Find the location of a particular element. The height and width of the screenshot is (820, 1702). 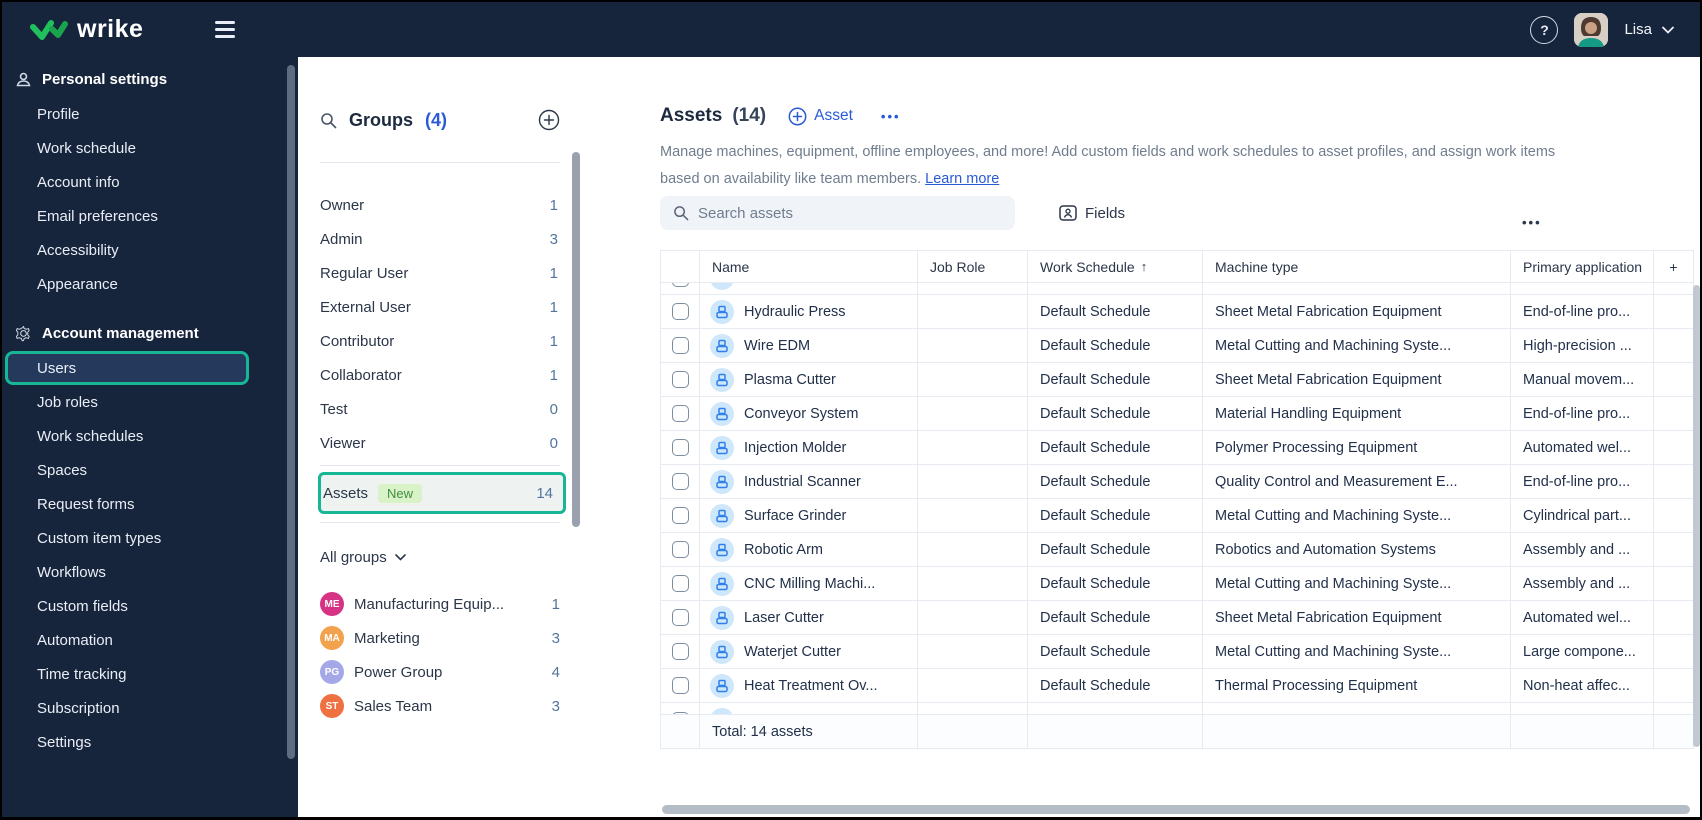

sidebar-item: Subscription is located at coordinates (133, 708).